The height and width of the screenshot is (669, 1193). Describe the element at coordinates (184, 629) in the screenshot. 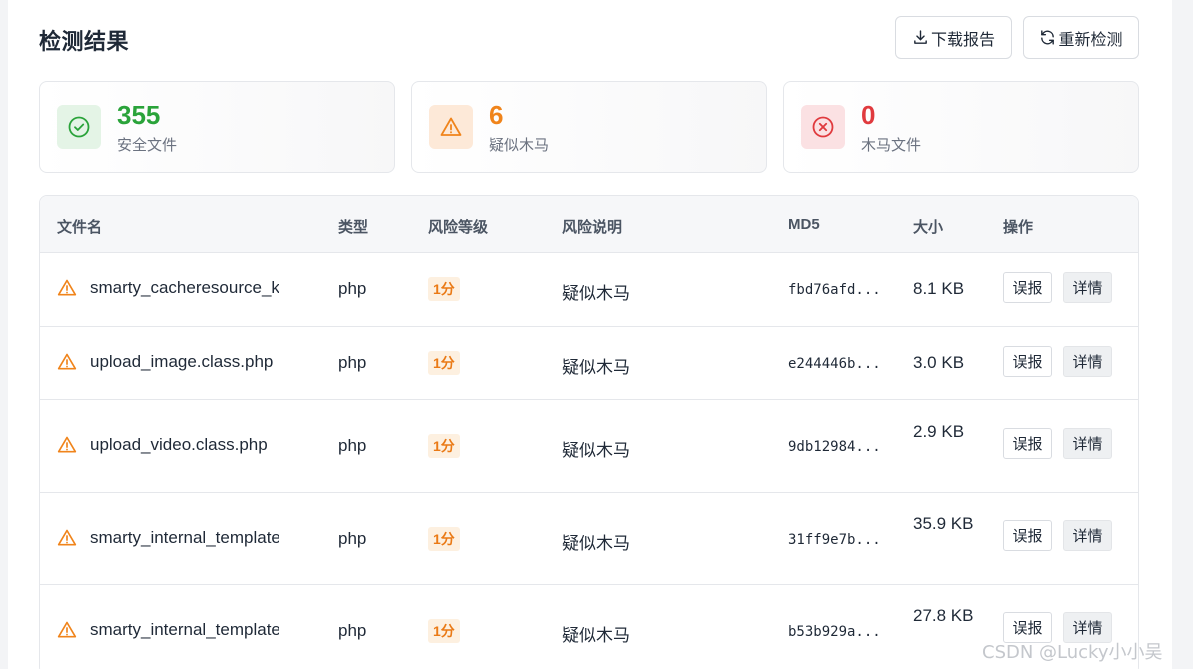

I see `file-name: smarty_internal_templatebase.php` at that location.